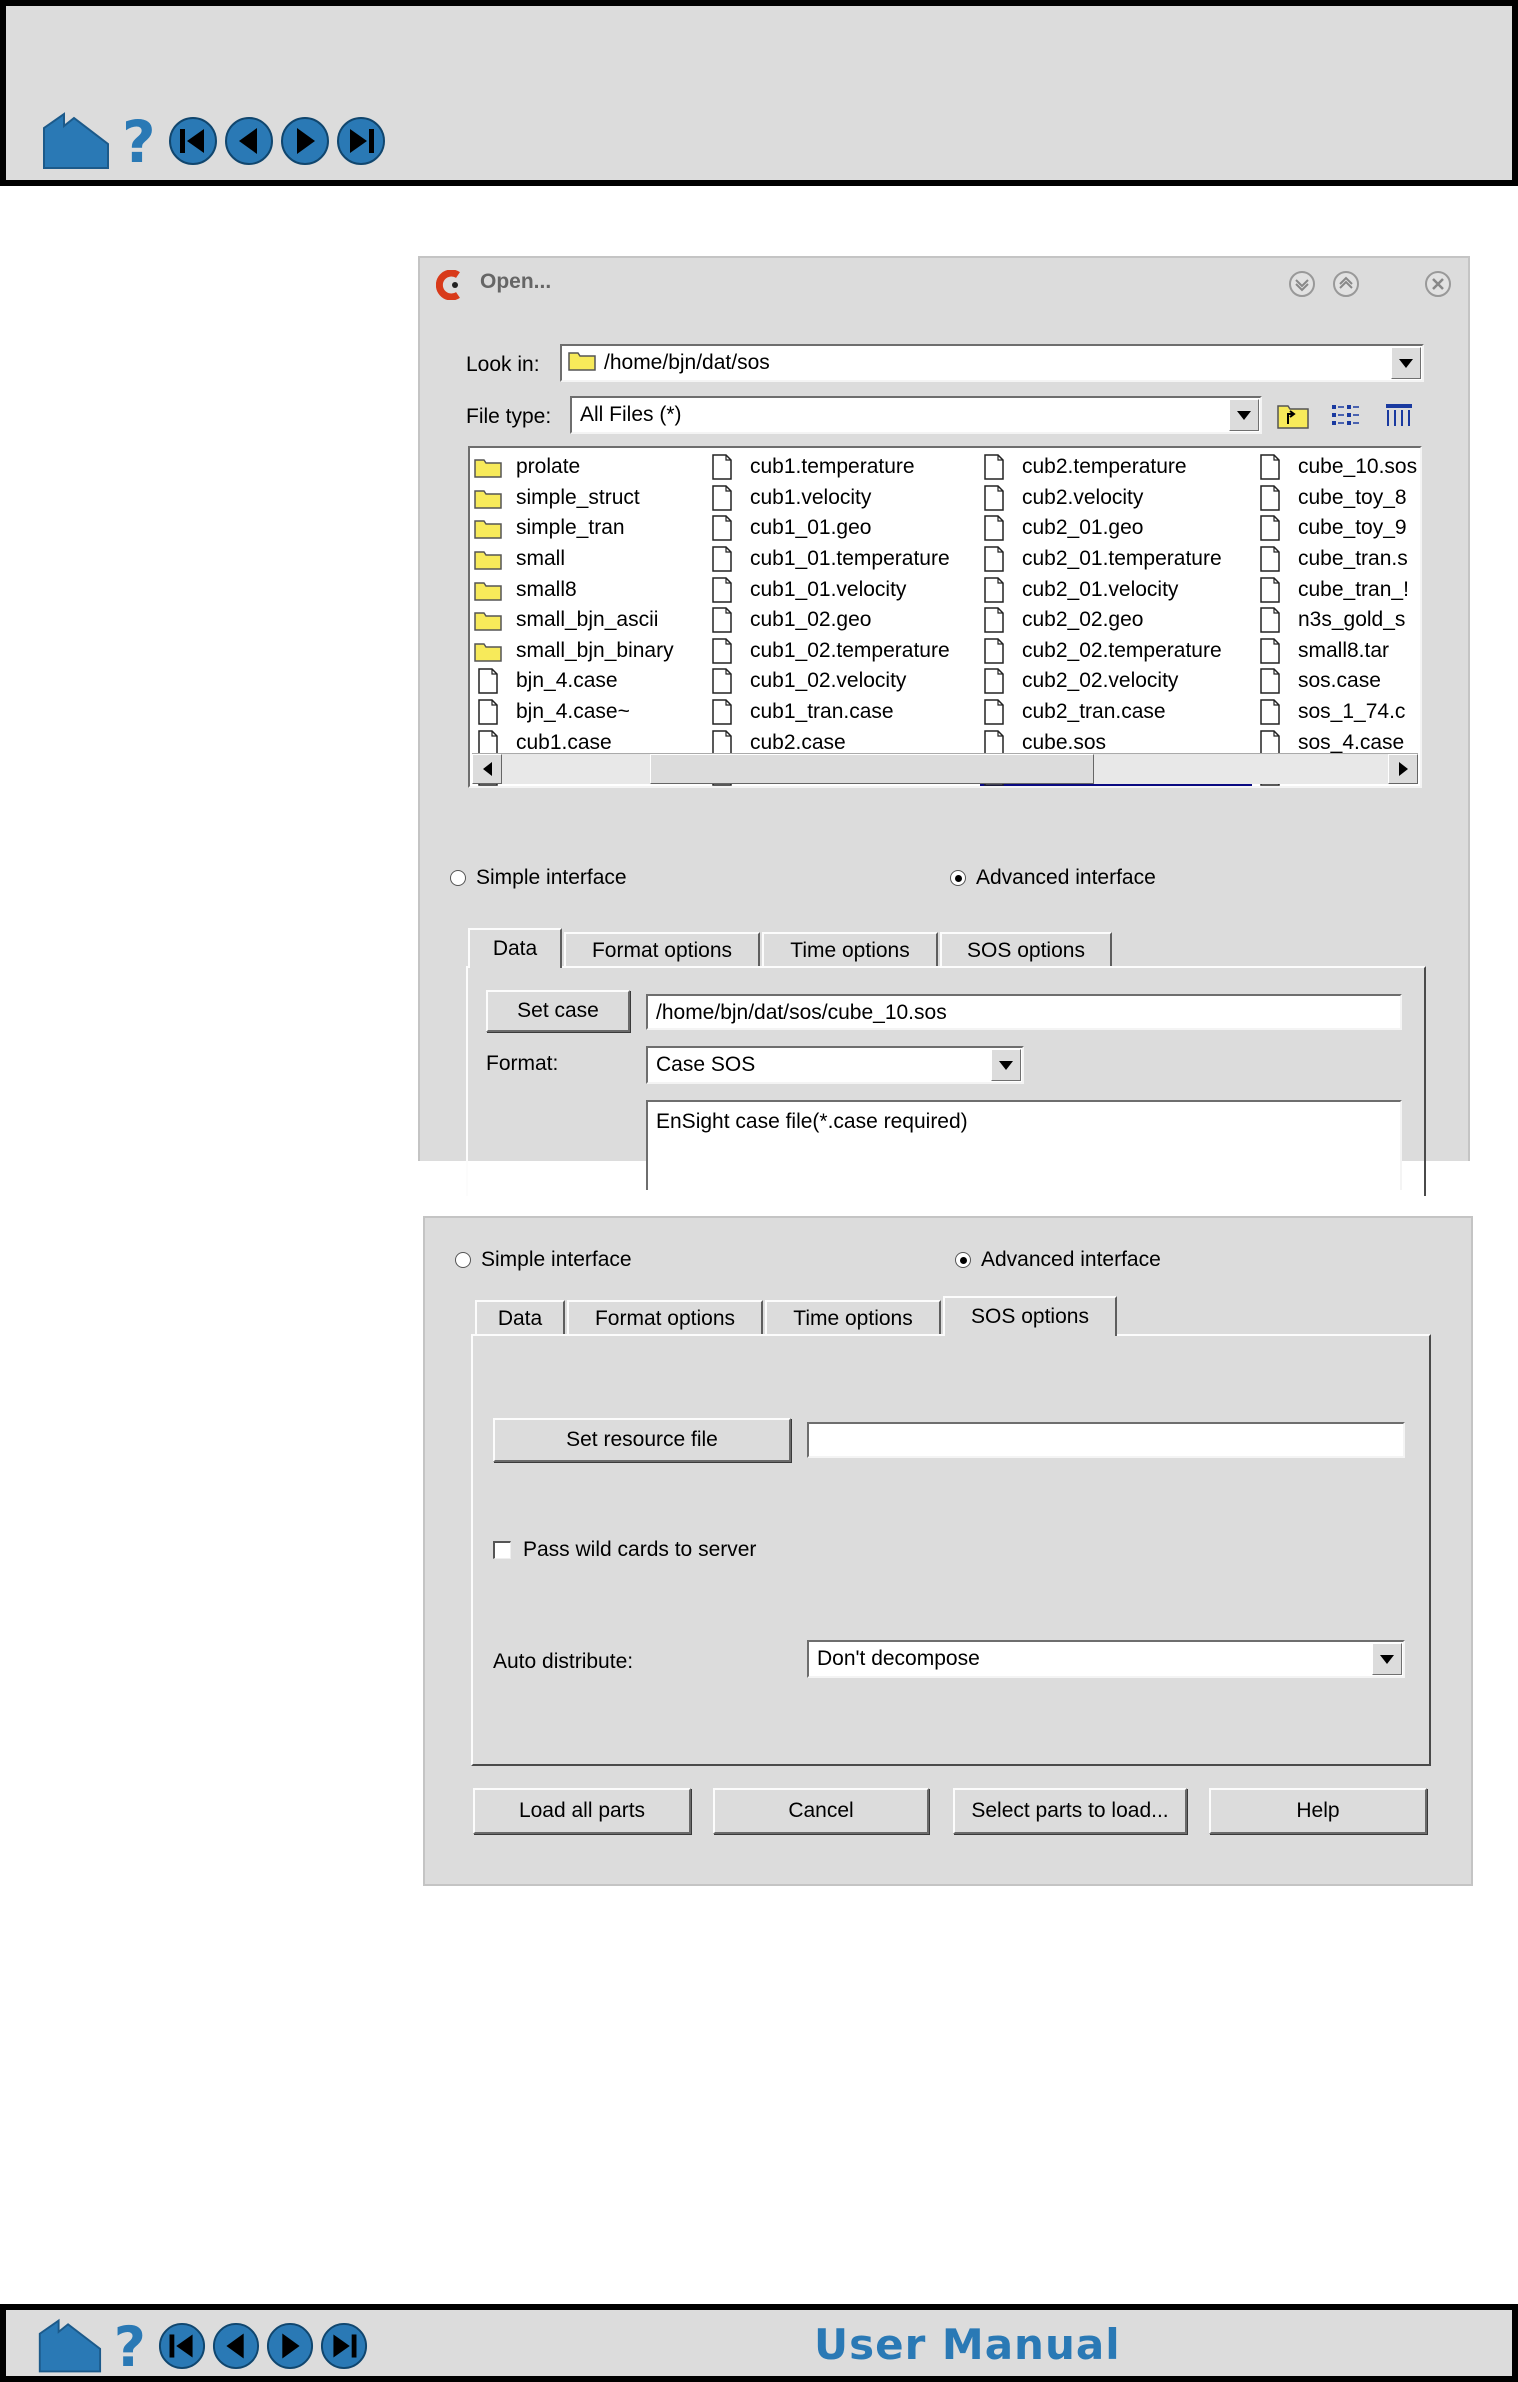 This screenshot has width=1518, height=2382. What do you see at coordinates (1302, 287) in the screenshot?
I see `minimize-icon` at bounding box center [1302, 287].